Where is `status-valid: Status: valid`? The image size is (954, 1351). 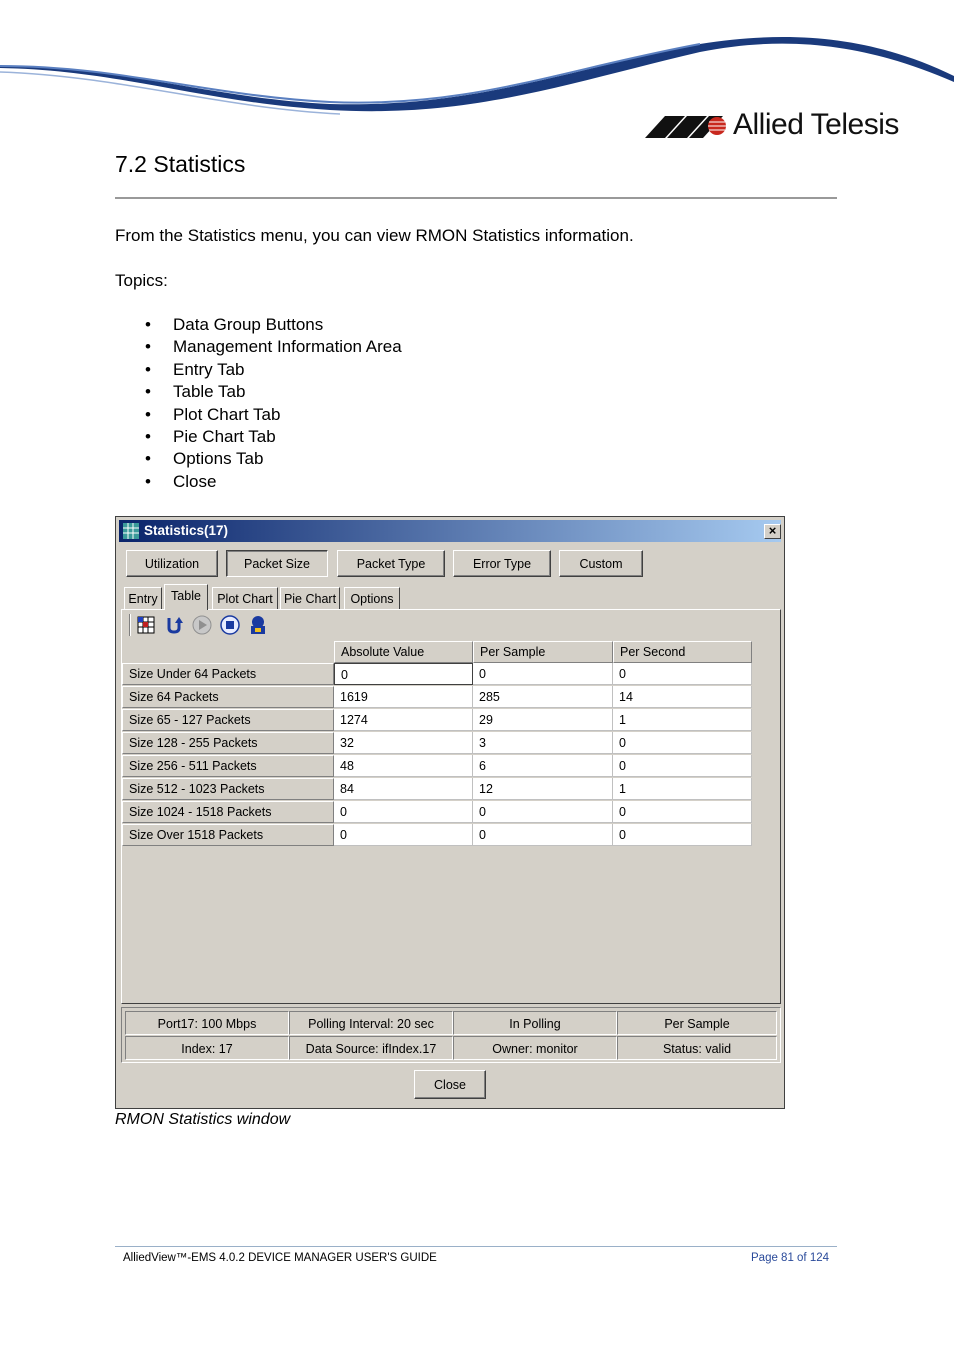 status-valid: Status: valid is located at coordinates (697, 1048).